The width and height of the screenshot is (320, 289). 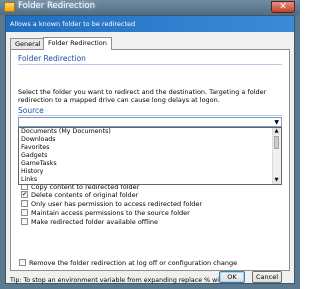 I want to click on window-title: Folder Redirection, so click(x=56, y=6).